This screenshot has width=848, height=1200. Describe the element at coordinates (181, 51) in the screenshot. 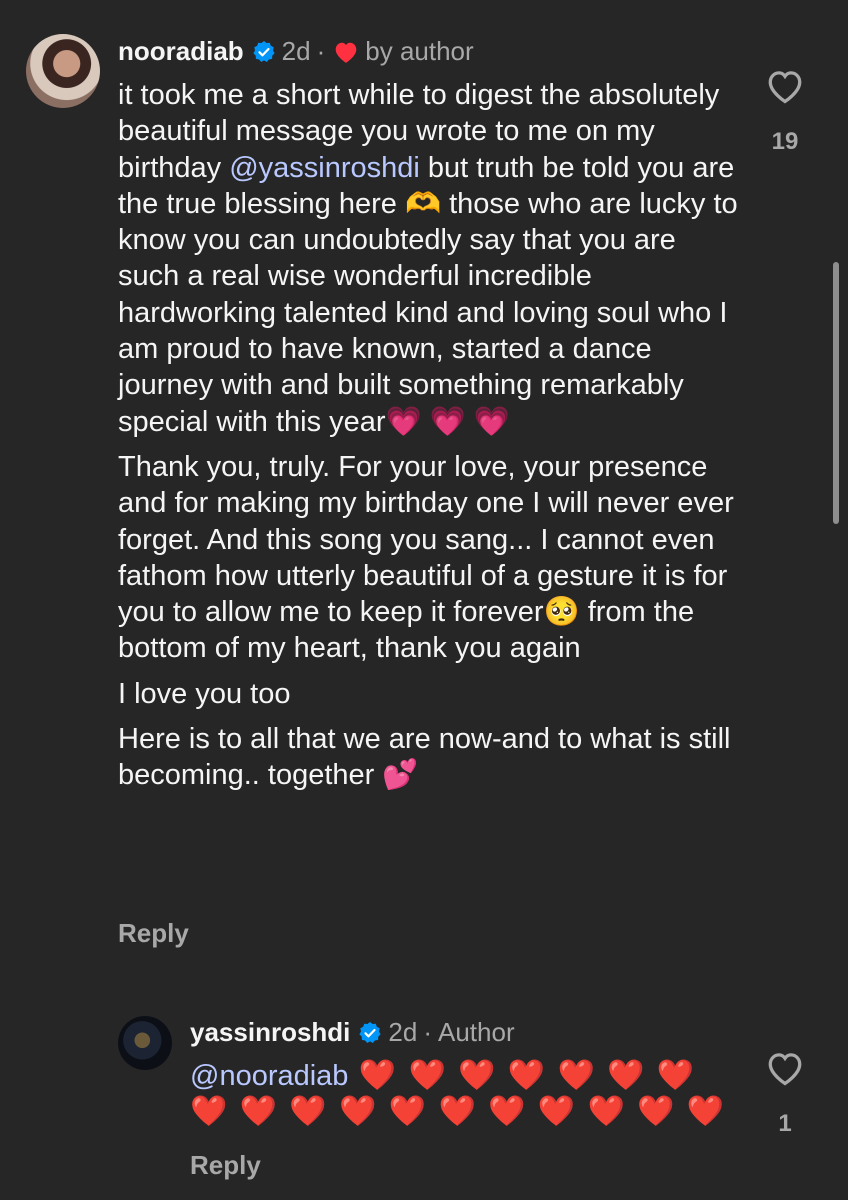

I see `comment-username: nooradiab` at that location.